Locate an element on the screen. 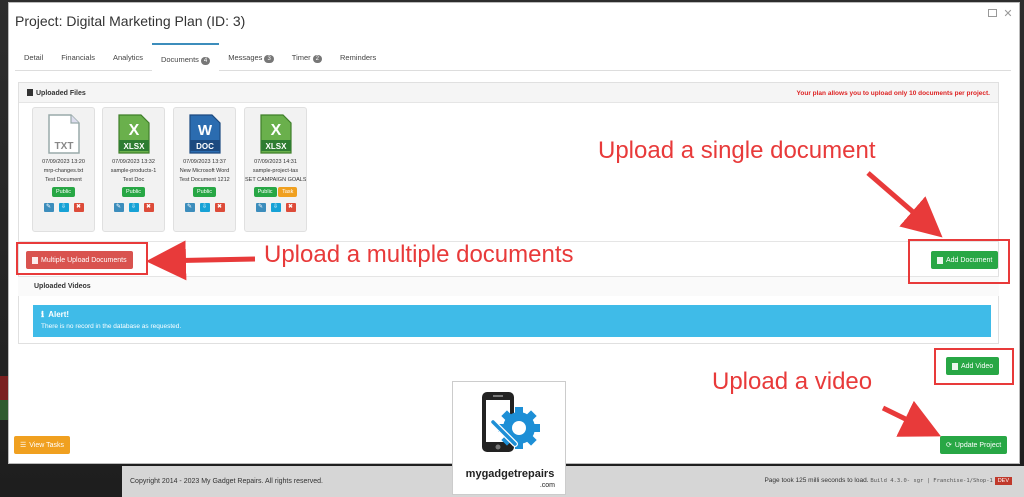  arrow-to-multiple-upload is located at coordinates (201, 260).